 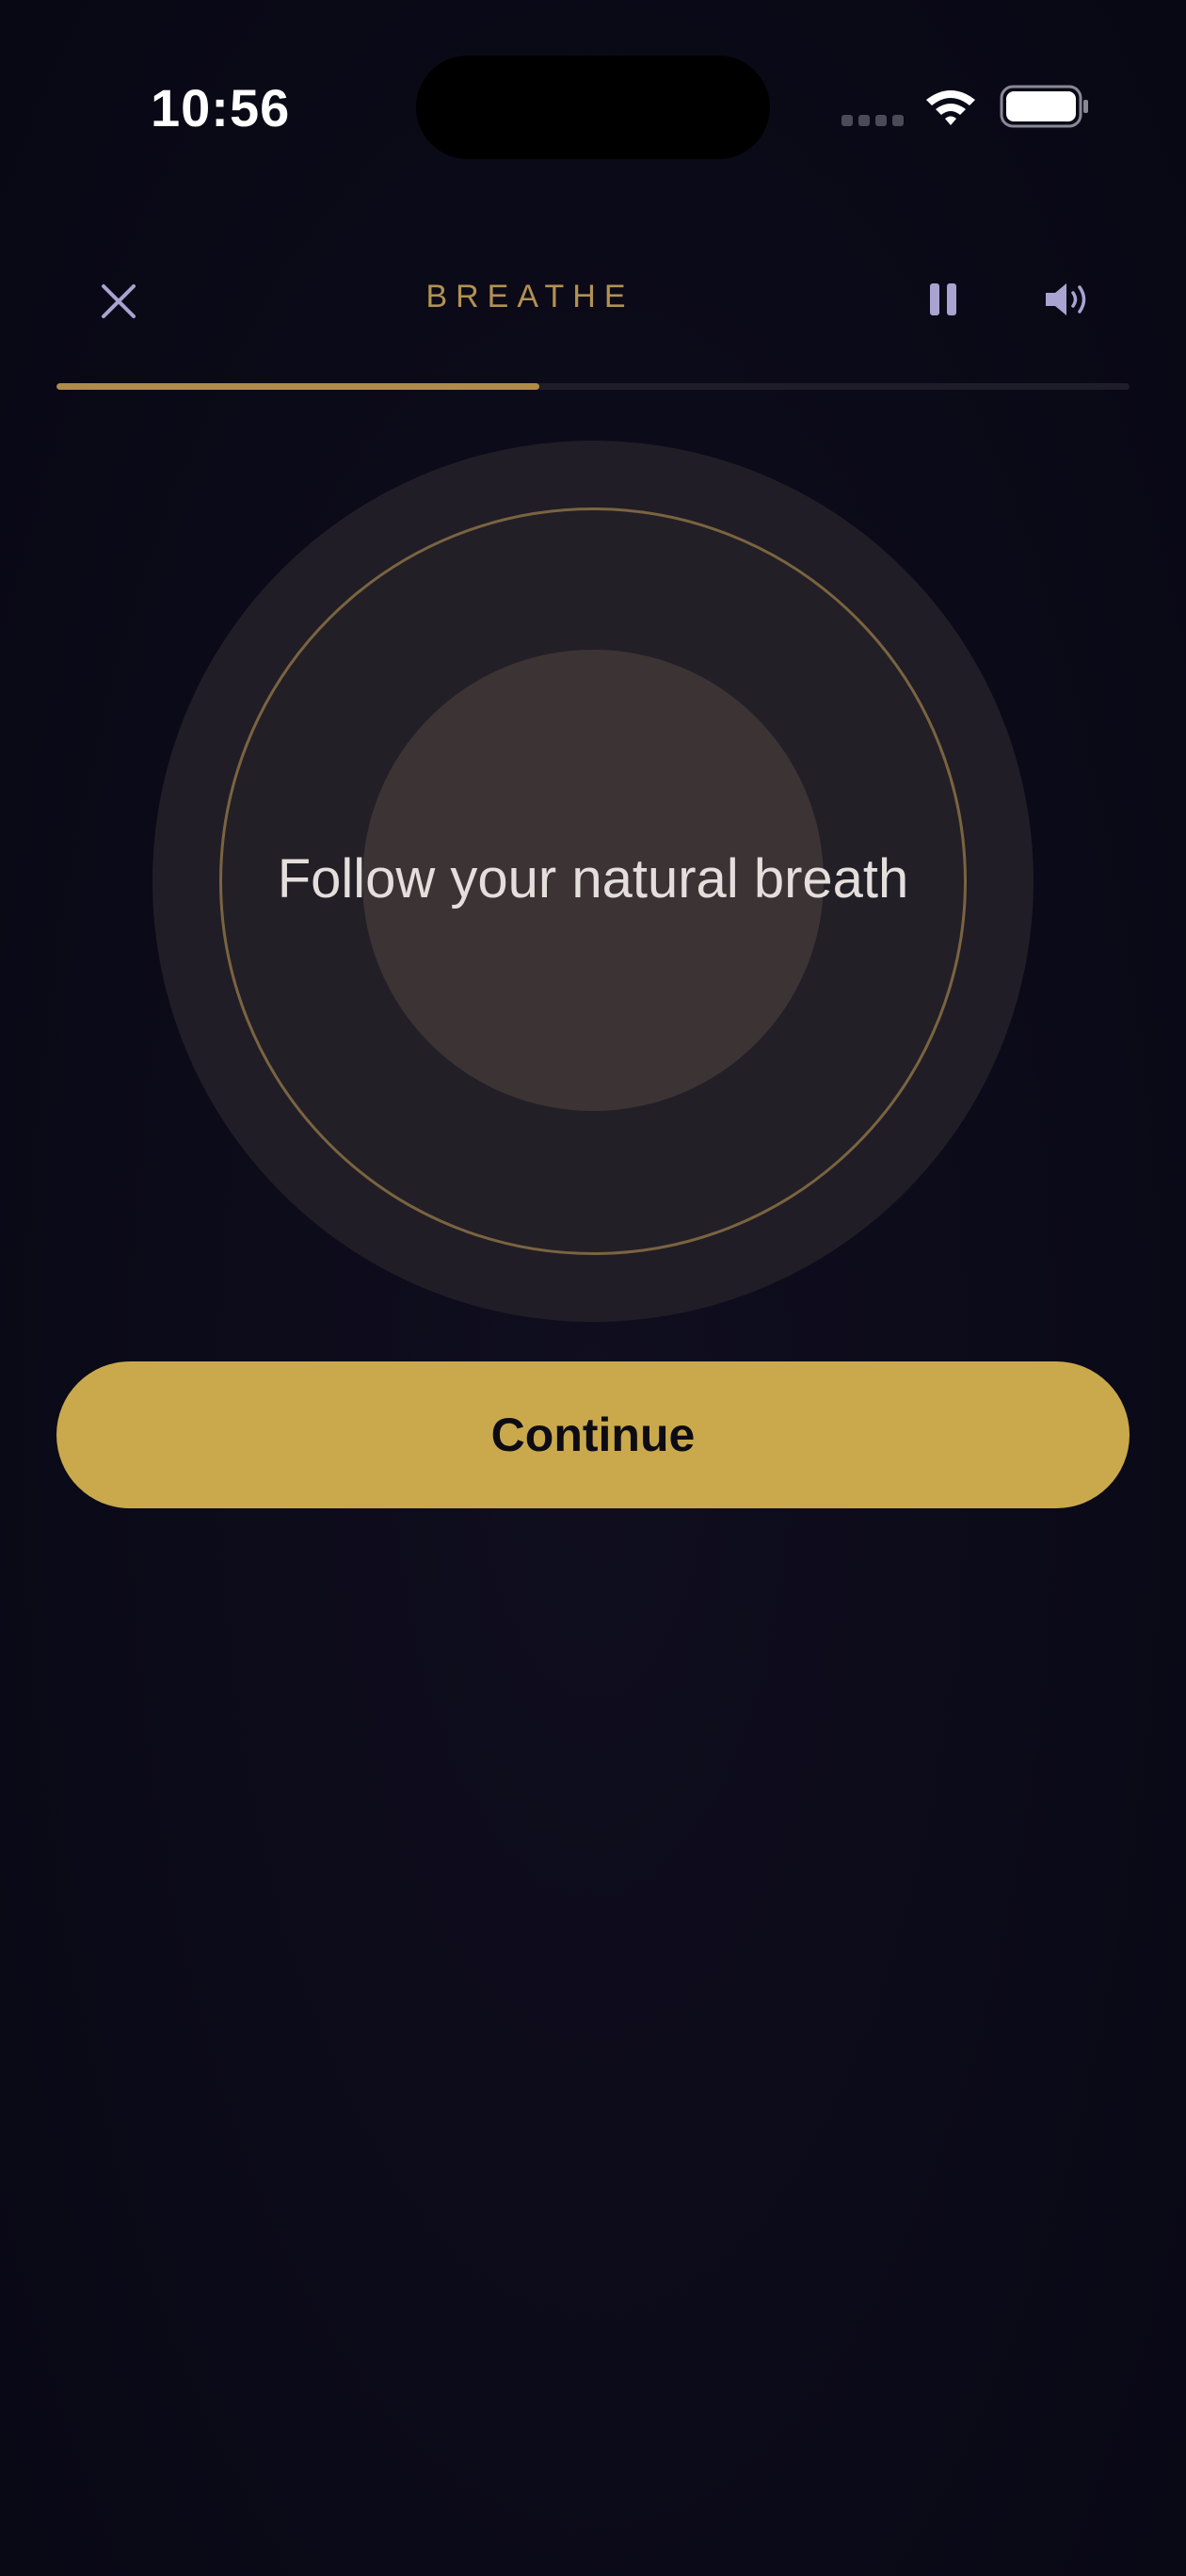 I want to click on session-progress-fill, so click(x=297, y=386).